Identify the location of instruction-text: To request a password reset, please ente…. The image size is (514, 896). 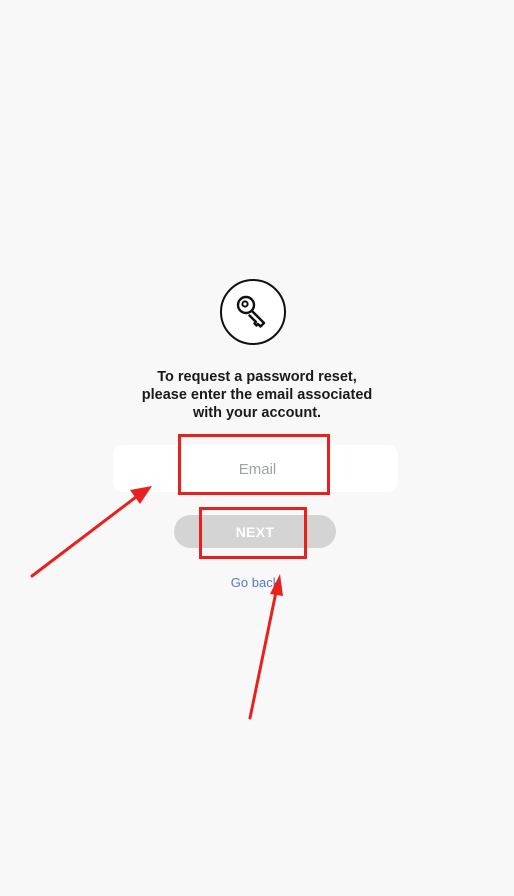
(257, 395).